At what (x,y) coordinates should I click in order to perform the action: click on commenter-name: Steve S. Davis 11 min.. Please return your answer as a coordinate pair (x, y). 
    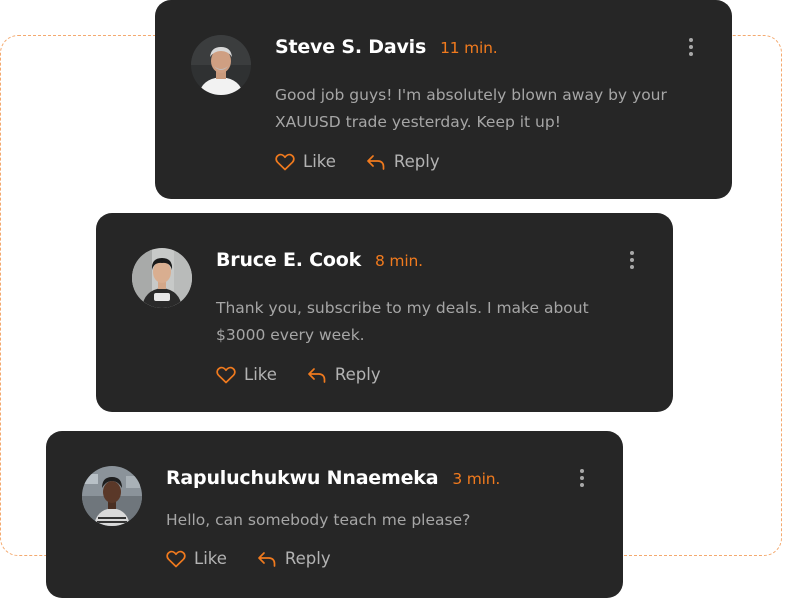
    Looking at the image, I should click on (386, 47).